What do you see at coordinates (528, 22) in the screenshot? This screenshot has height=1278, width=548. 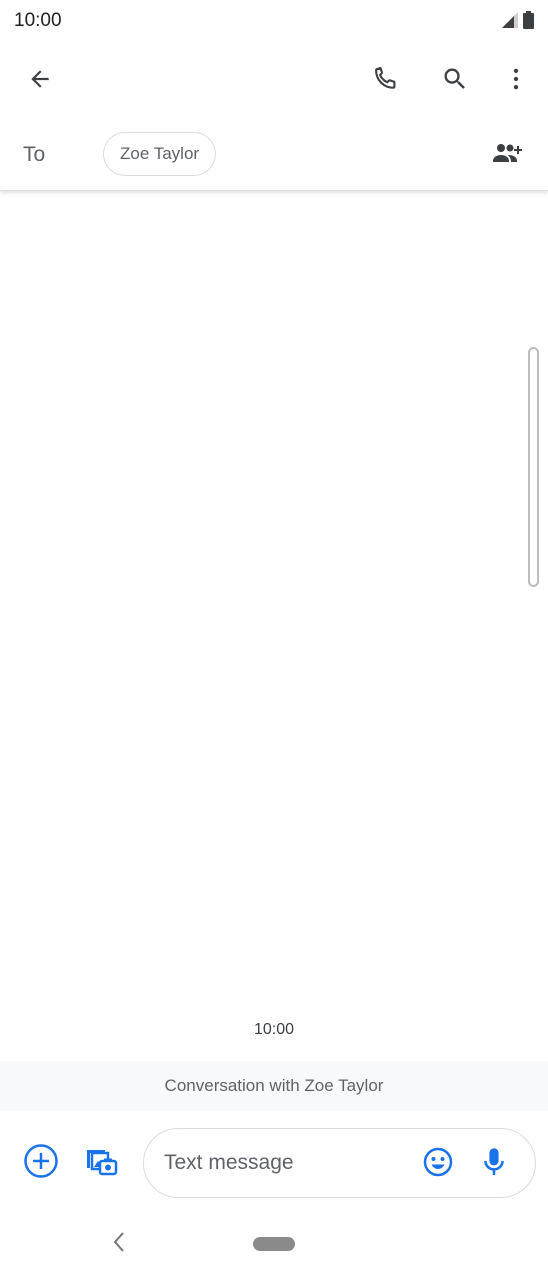 I see `battery-icon` at bounding box center [528, 22].